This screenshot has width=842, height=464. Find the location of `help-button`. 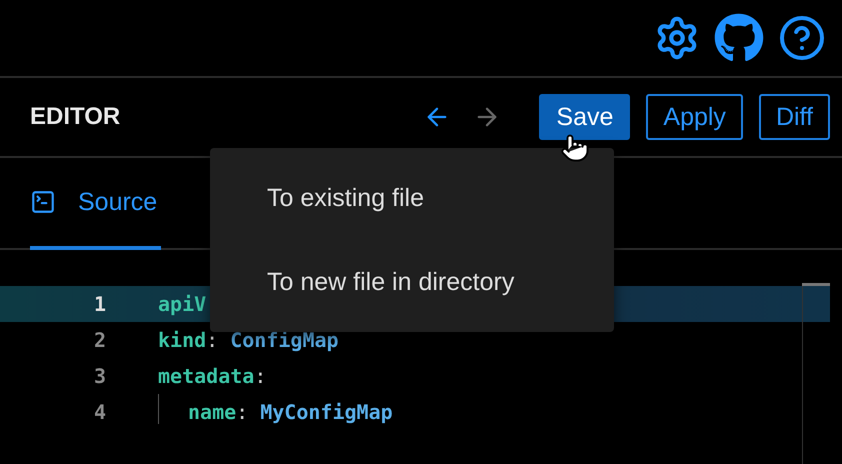

help-button is located at coordinates (802, 38).